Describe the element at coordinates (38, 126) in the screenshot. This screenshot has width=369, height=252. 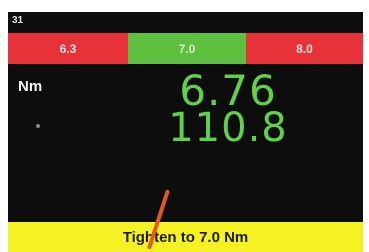
I see `degree-indicator-dot` at that location.